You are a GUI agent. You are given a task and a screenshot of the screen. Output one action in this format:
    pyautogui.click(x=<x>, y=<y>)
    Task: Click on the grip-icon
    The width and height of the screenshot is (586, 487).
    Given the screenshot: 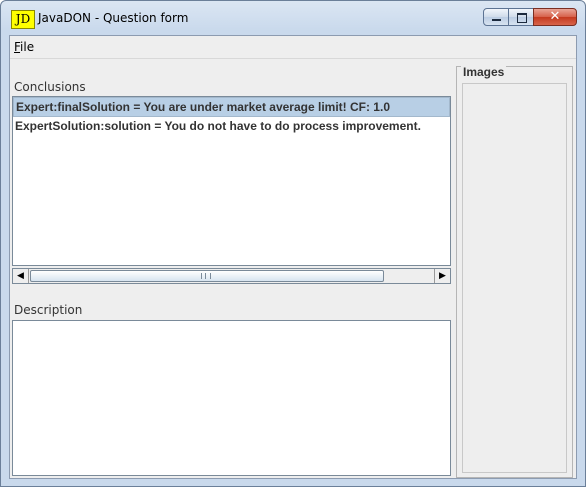 What is the action you would take?
    pyautogui.click(x=206, y=276)
    